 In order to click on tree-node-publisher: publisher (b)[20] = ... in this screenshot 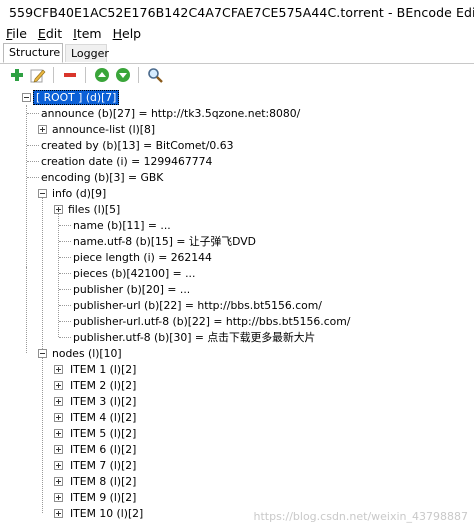, I will do `click(131, 289)`.